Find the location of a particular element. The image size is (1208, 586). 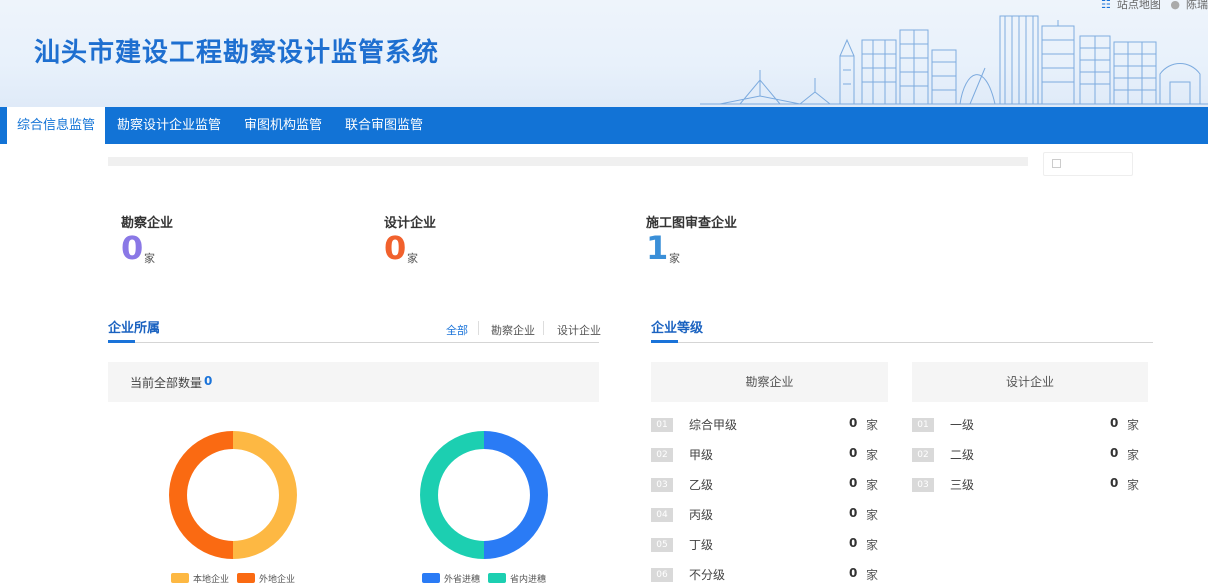

total-count-value: 0 is located at coordinates (208, 381).